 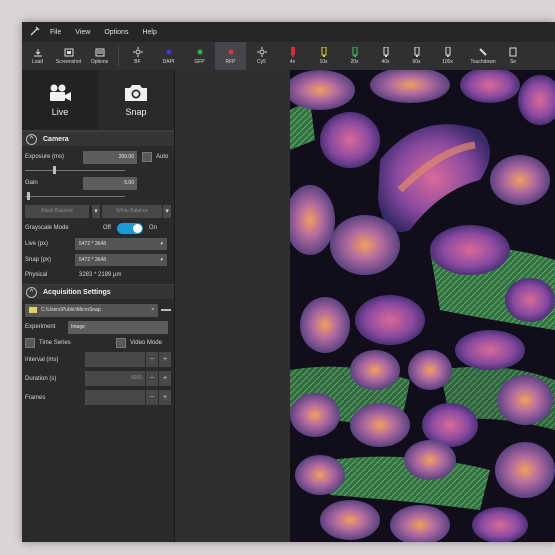 I want to click on settings-button: Se, so click(x=513, y=56).